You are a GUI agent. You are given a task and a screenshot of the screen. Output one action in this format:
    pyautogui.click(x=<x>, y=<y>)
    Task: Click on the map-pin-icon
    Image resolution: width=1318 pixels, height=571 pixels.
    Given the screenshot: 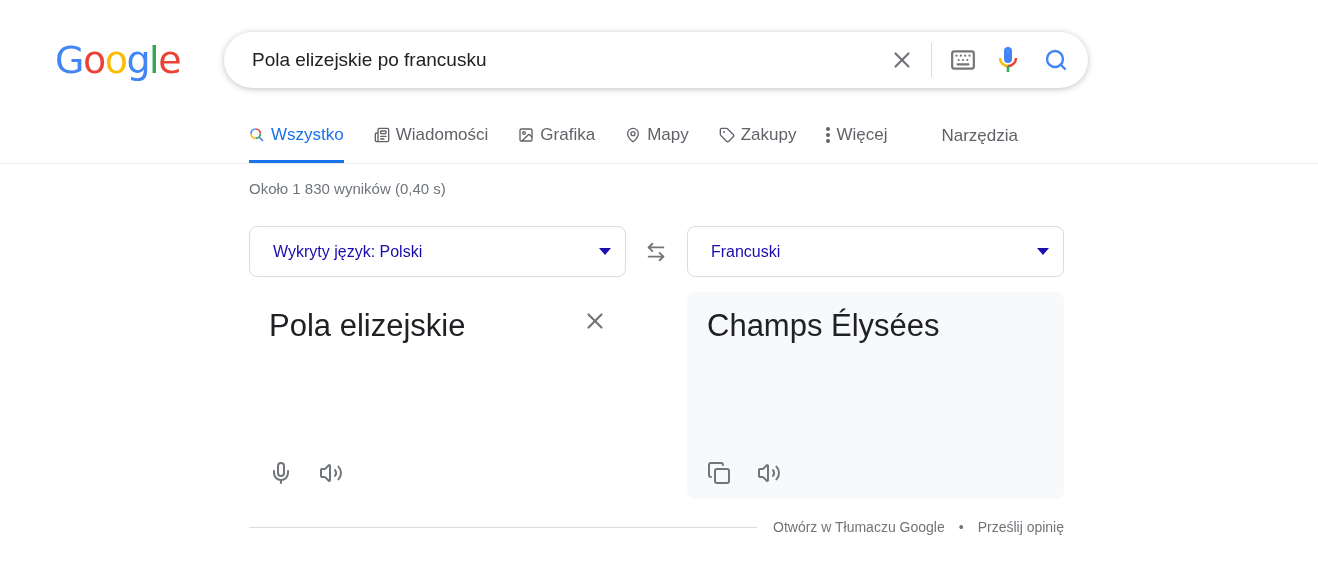 What is the action you would take?
    pyautogui.click(x=633, y=134)
    